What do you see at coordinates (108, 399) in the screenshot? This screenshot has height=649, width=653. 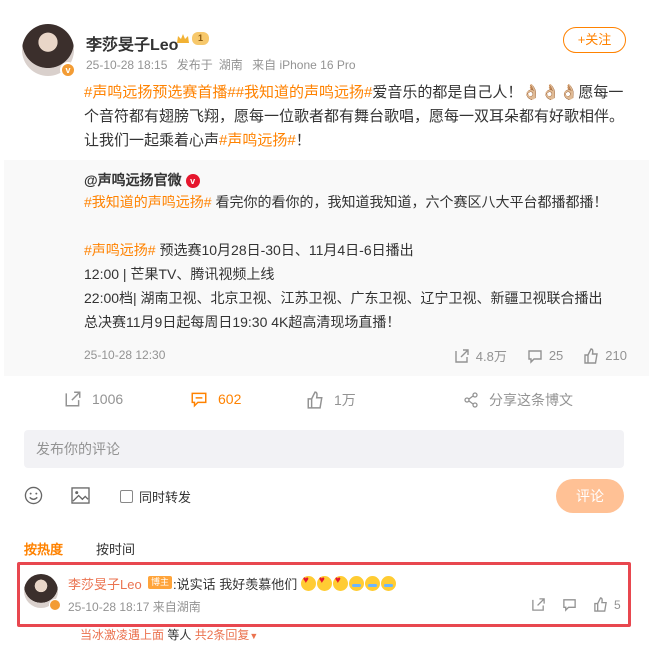 I see `forward-count: 1006` at bounding box center [108, 399].